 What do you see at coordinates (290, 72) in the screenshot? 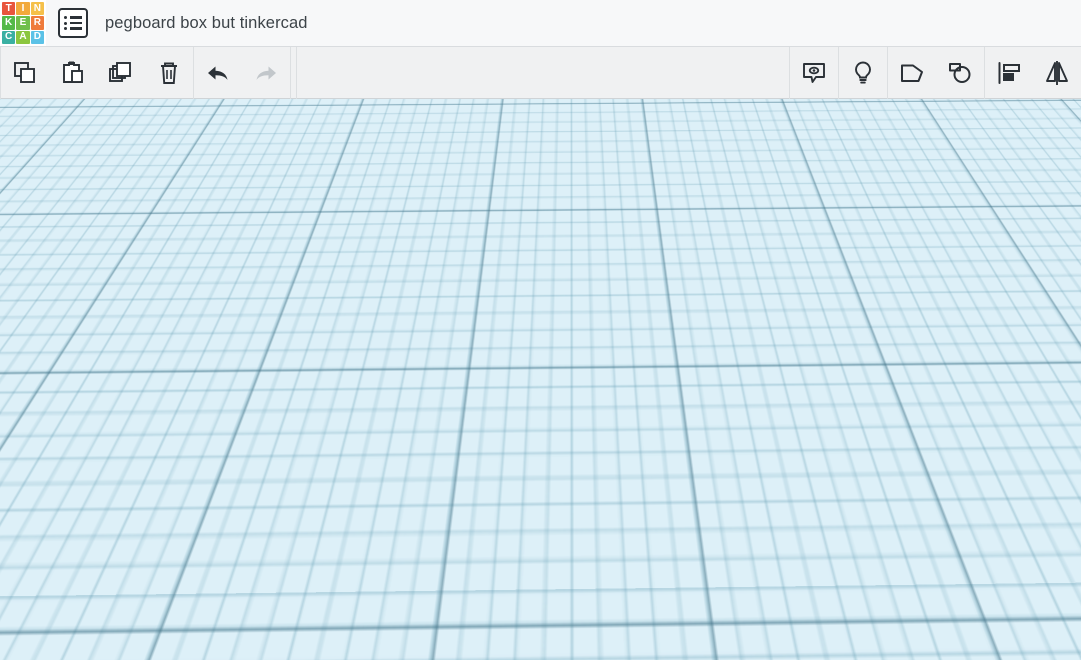
I see `toolbar-divider` at bounding box center [290, 72].